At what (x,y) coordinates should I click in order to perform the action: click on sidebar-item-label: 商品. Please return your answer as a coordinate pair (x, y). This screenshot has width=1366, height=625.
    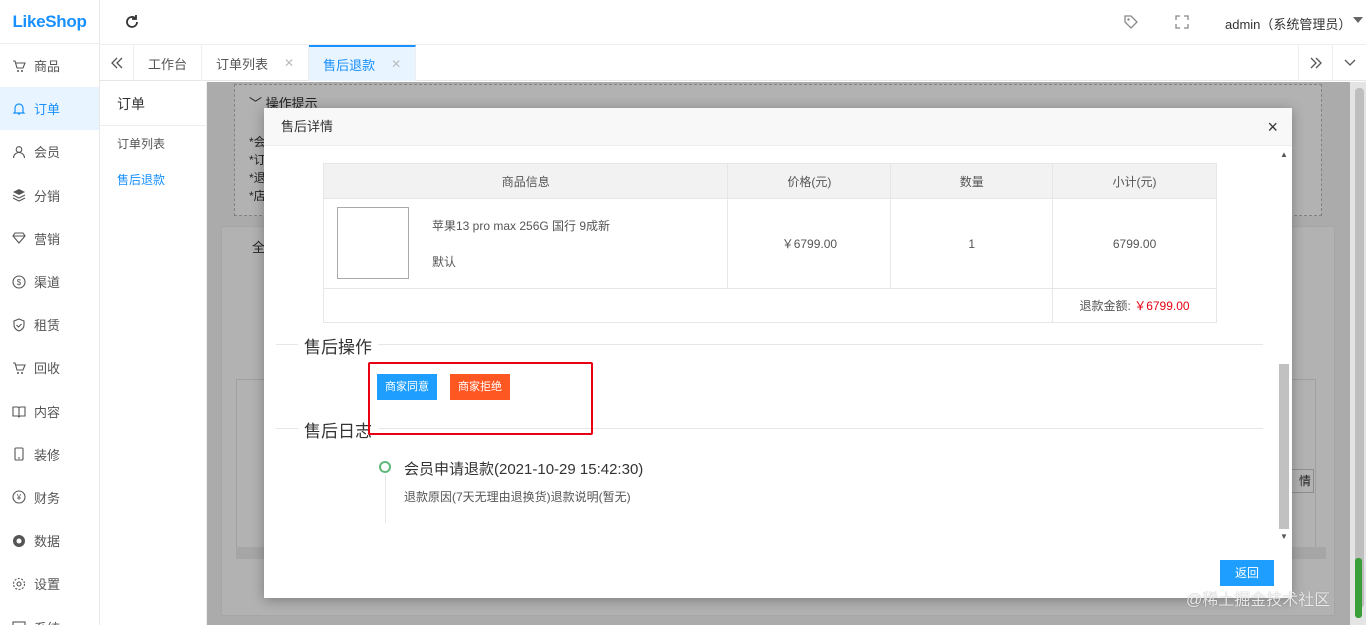
    Looking at the image, I should click on (47, 67).